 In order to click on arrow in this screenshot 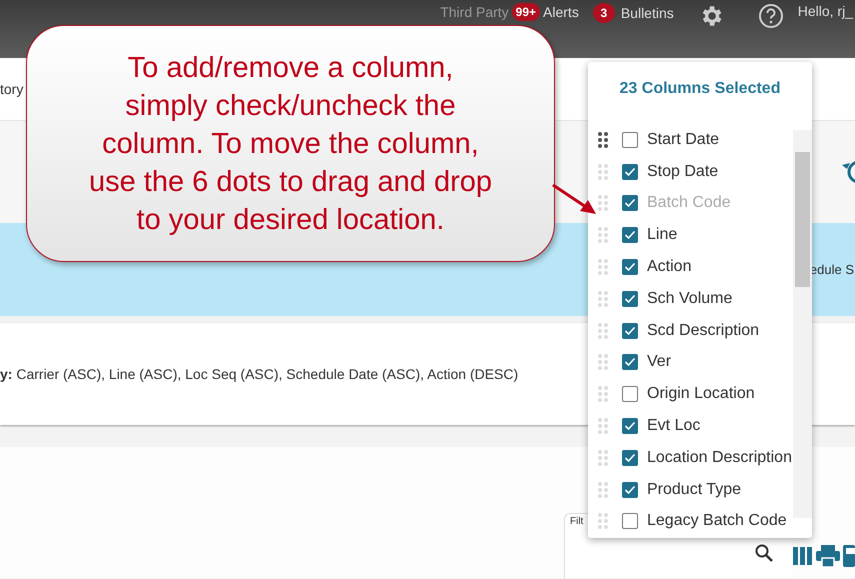, I will do `click(574, 199)`.